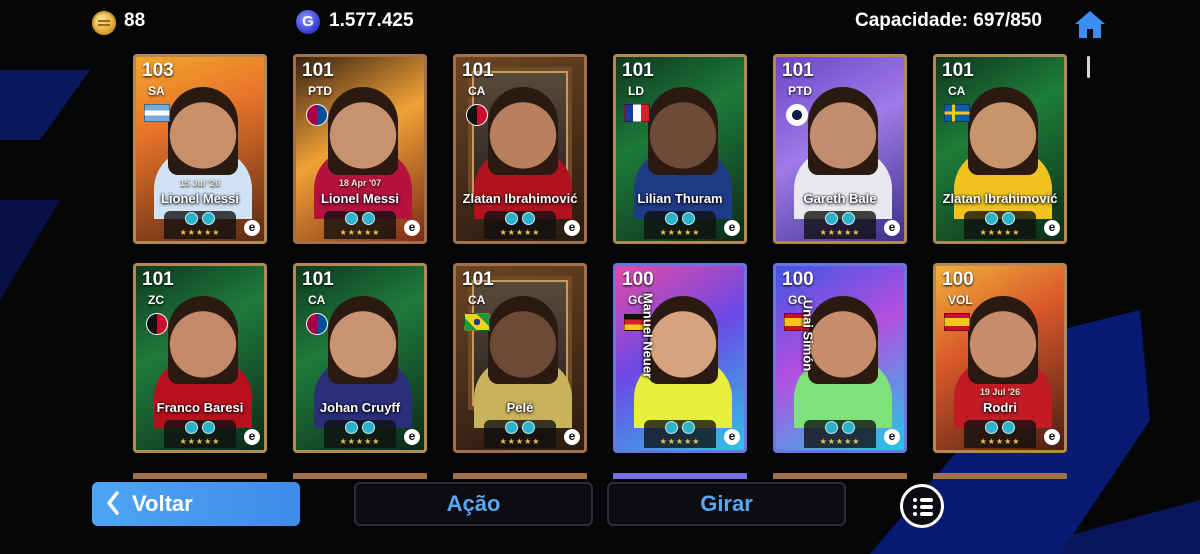  Describe the element at coordinates (1000, 407) in the screenshot. I see `card-player-name: Rodri` at that location.